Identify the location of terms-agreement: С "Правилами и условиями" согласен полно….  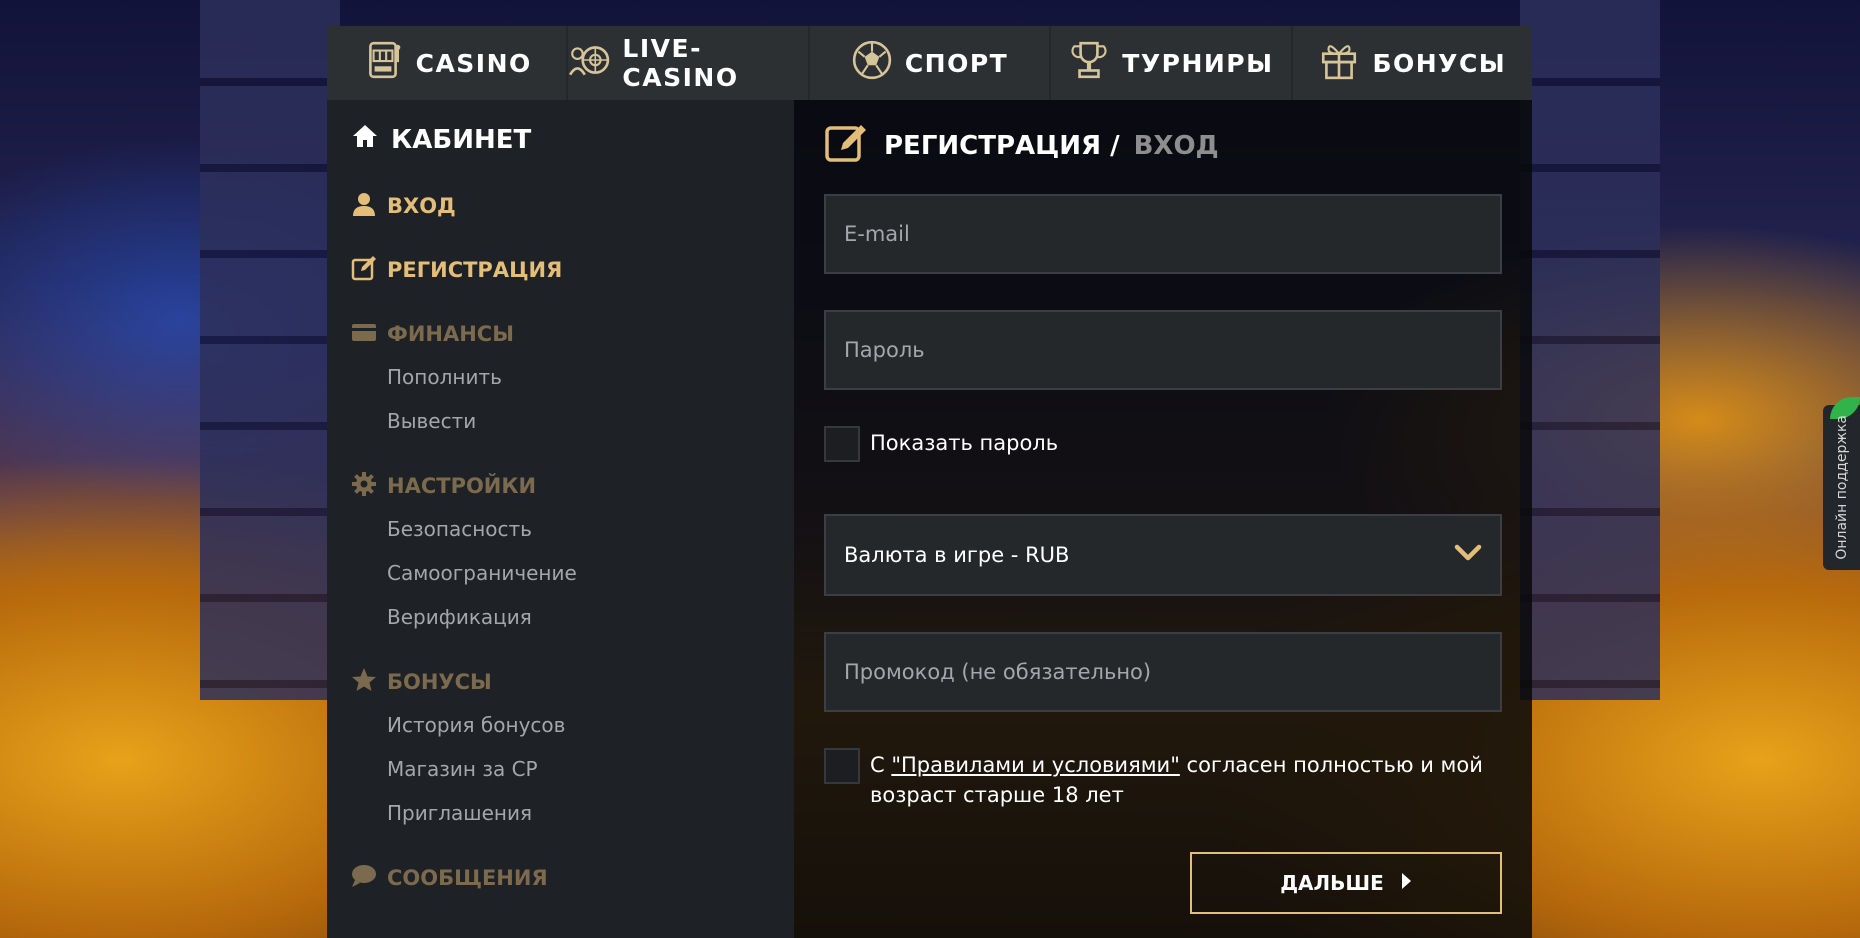
(1163, 779).